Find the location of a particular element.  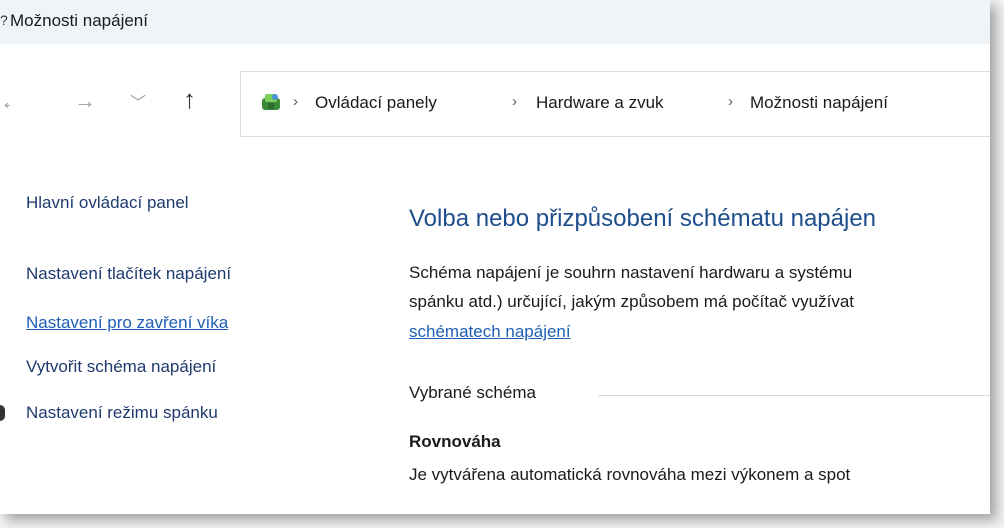

sidebar-item-create-plan: Vytvořit schéma napájení is located at coordinates (121, 367).